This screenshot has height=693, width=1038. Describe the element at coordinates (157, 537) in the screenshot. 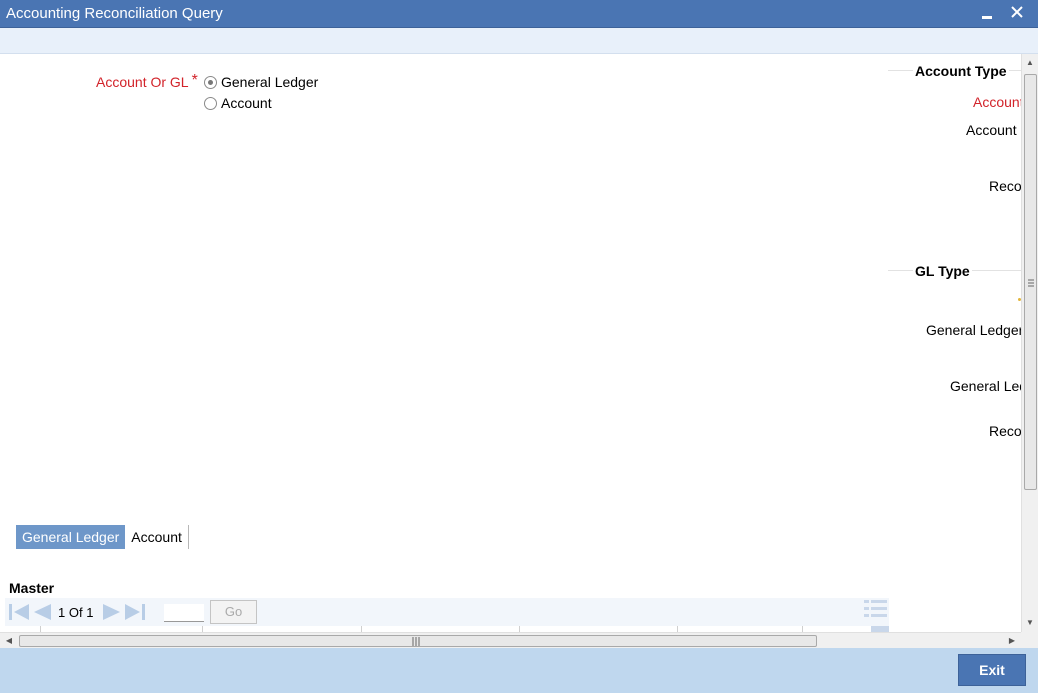

I see `tab-account: Account` at that location.